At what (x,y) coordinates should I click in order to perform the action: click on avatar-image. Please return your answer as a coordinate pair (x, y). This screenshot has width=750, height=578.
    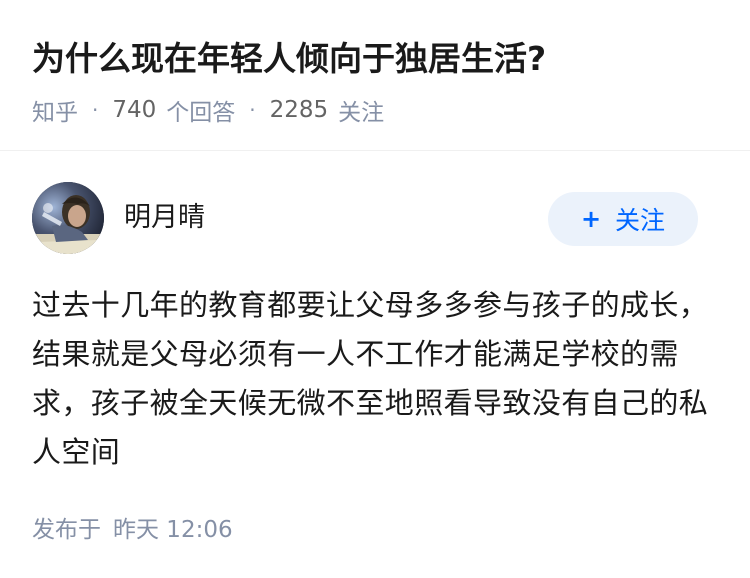
    Looking at the image, I should click on (68, 218).